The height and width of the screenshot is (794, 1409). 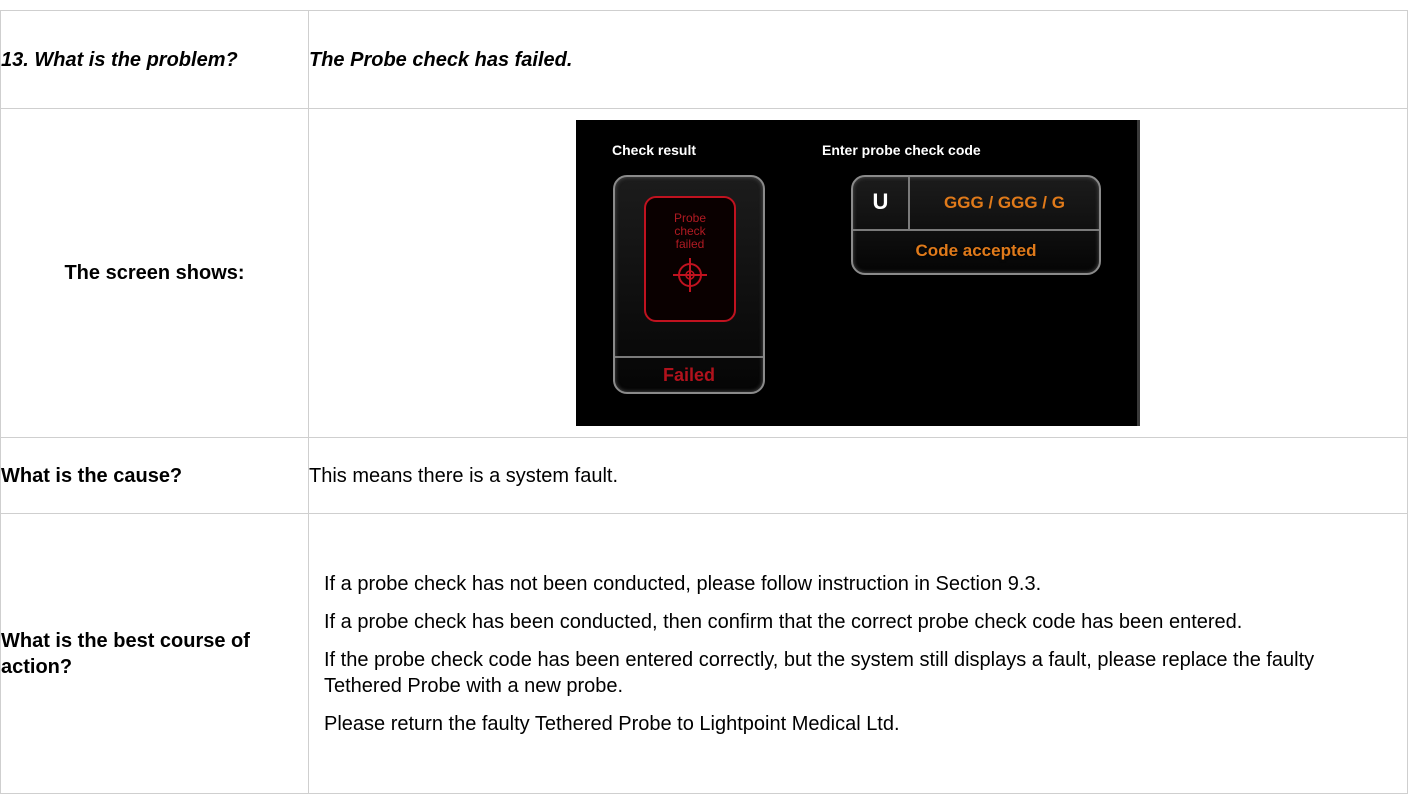 What do you see at coordinates (690, 275) in the screenshot?
I see `crosshair-icon` at bounding box center [690, 275].